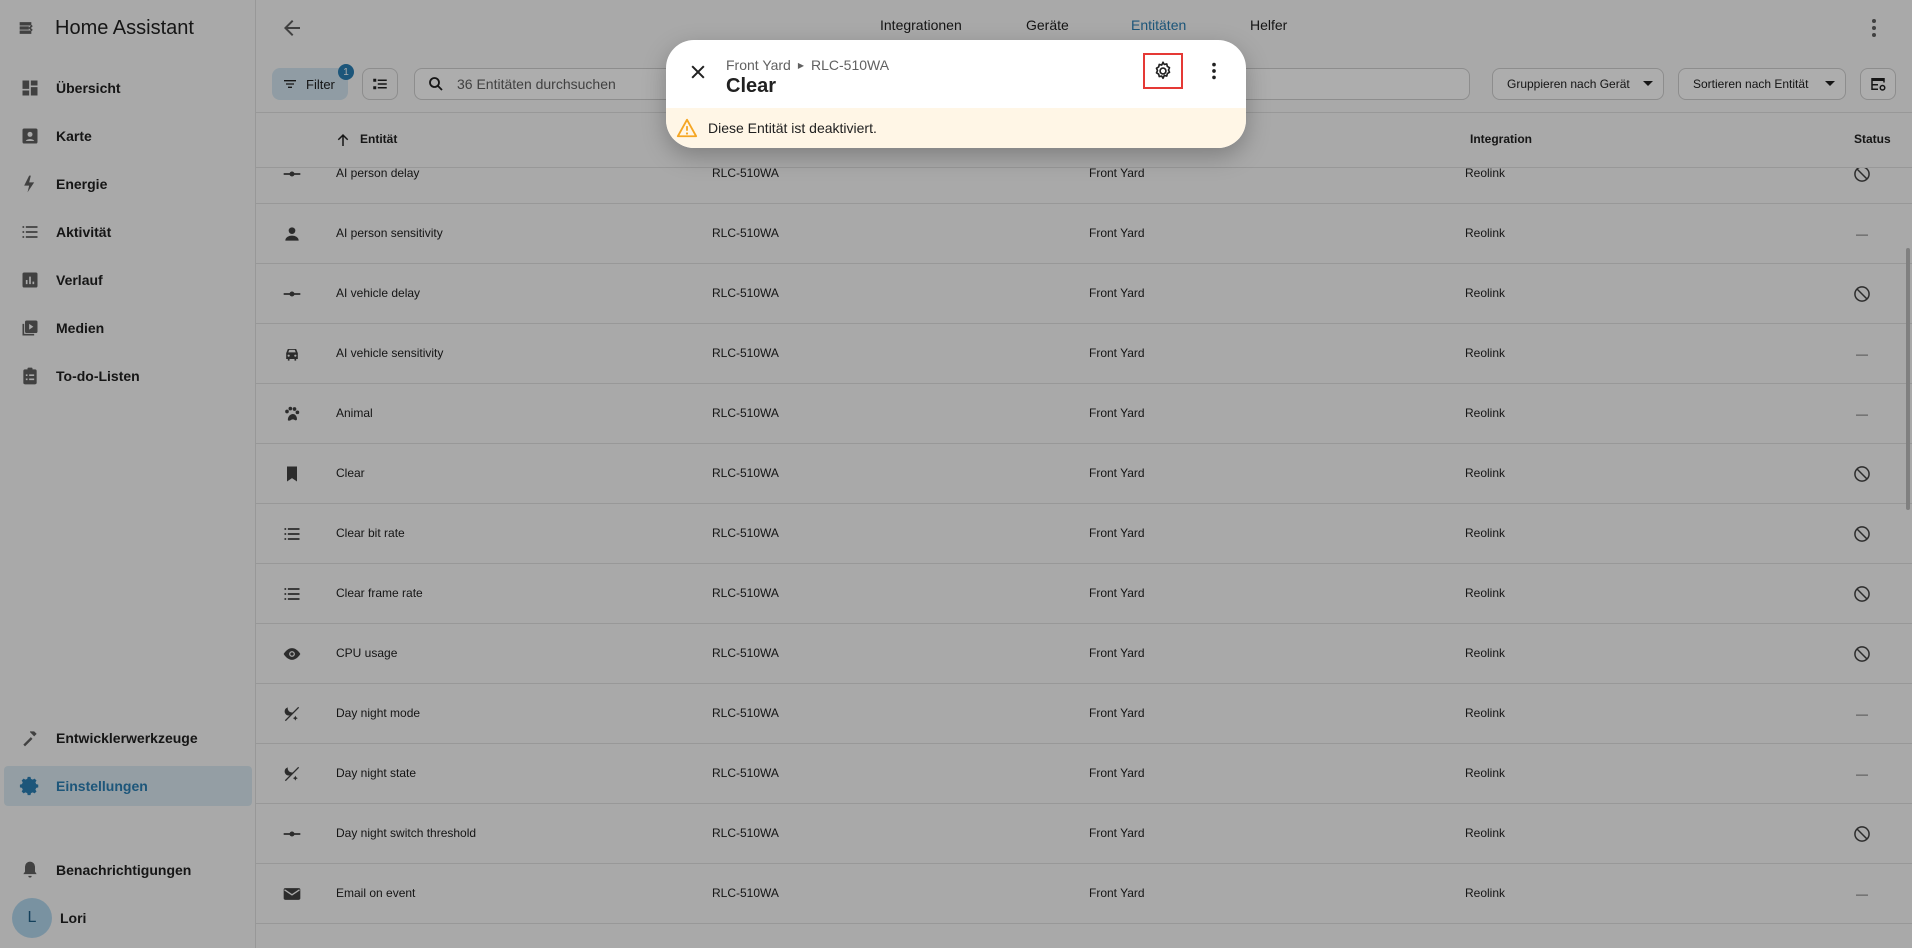 This screenshot has width=1912, height=948. Describe the element at coordinates (956, 128) in the screenshot. I see `warning-banner: Diese Entität ist deaktiviert.` at that location.